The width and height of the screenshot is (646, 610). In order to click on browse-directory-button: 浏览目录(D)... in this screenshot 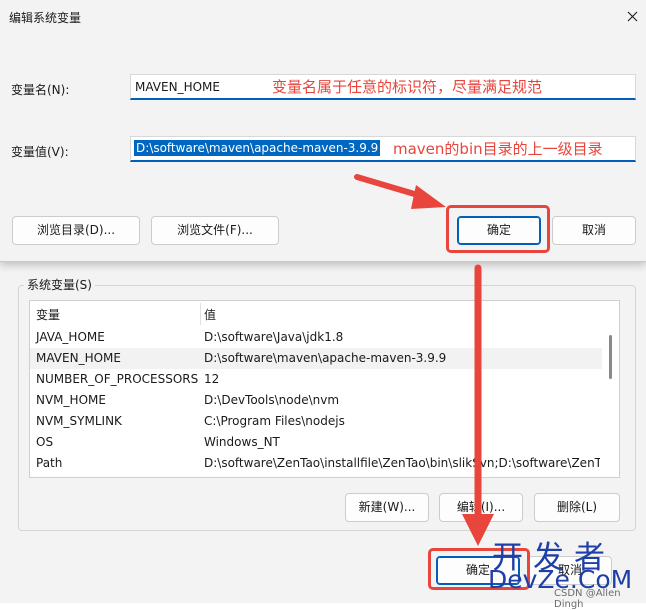, I will do `click(76, 230)`.